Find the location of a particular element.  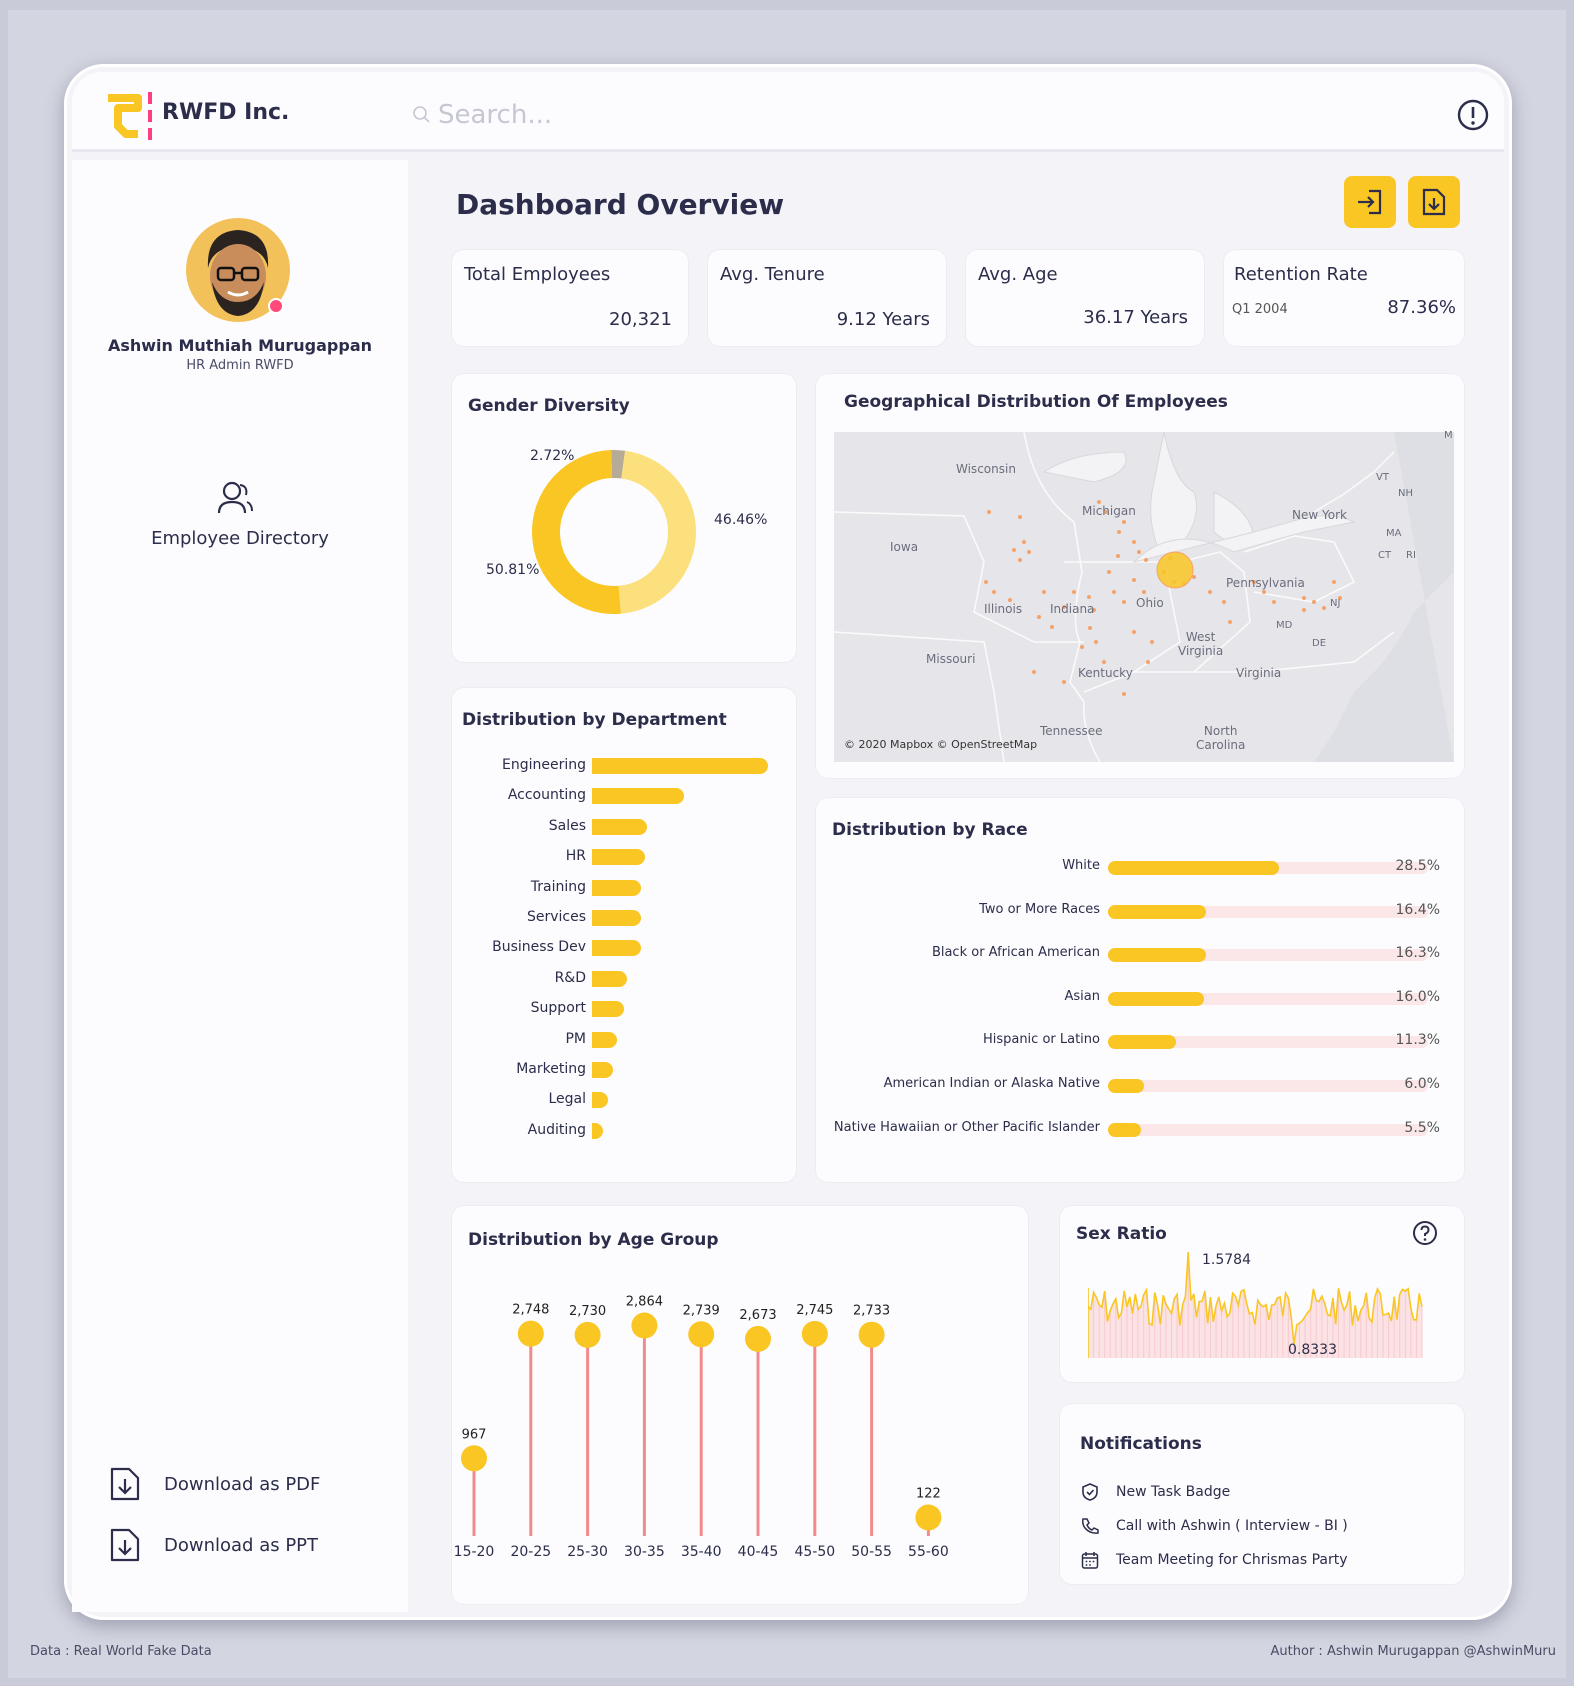

sidebar-item-employee-directory: Employee Directory is located at coordinates (240, 538).